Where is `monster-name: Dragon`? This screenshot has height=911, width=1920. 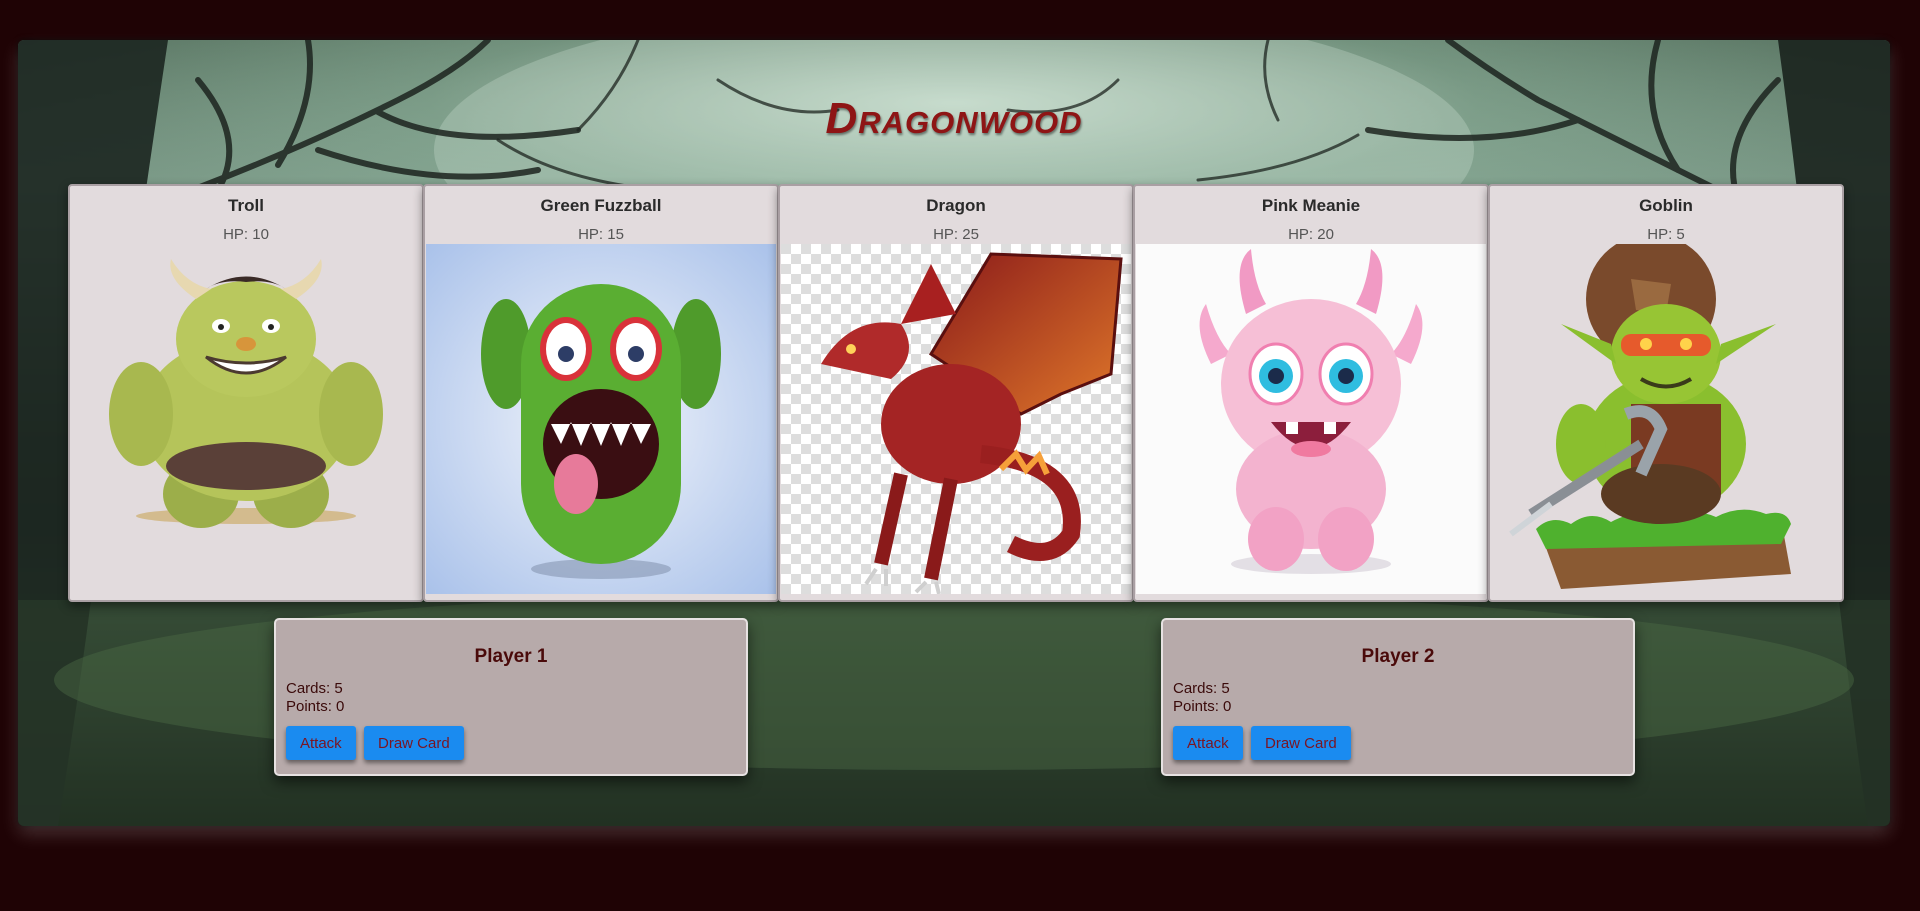
monster-name: Dragon is located at coordinates (956, 205).